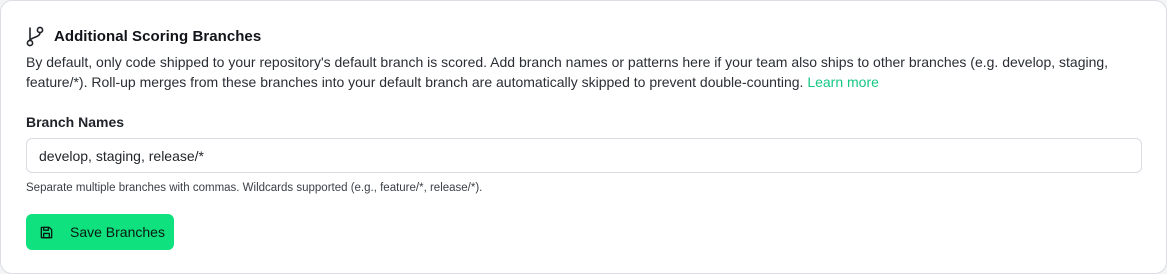 The width and height of the screenshot is (1167, 274). What do you see at coordinates (75, 122) in the screenshot?
I see `branch-names-label: Branch Names` at bounding box center [75, 122].